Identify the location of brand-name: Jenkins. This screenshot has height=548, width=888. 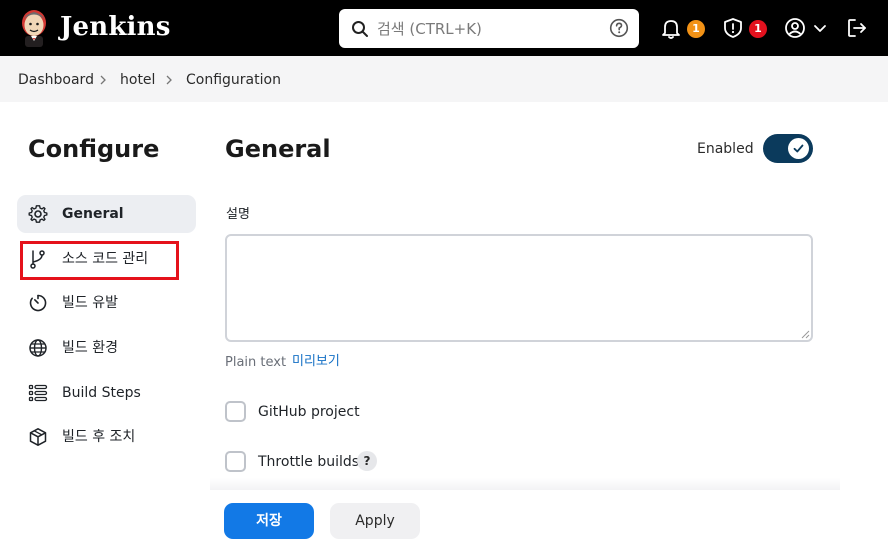
(115, 27).